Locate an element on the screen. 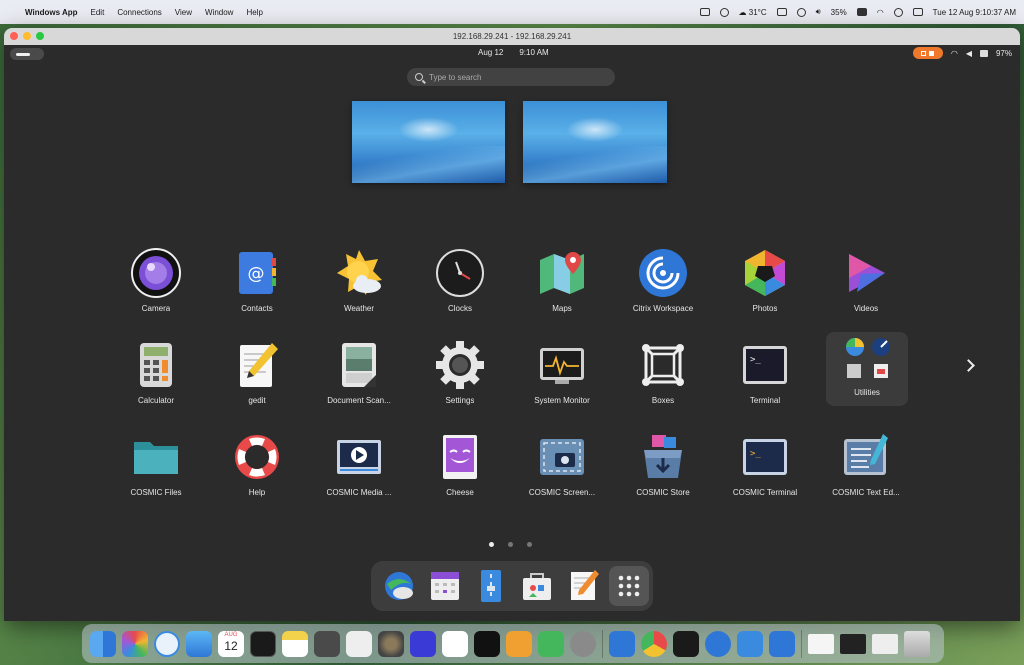  volume-icon: ◀ is located at coordinates (969, 53).